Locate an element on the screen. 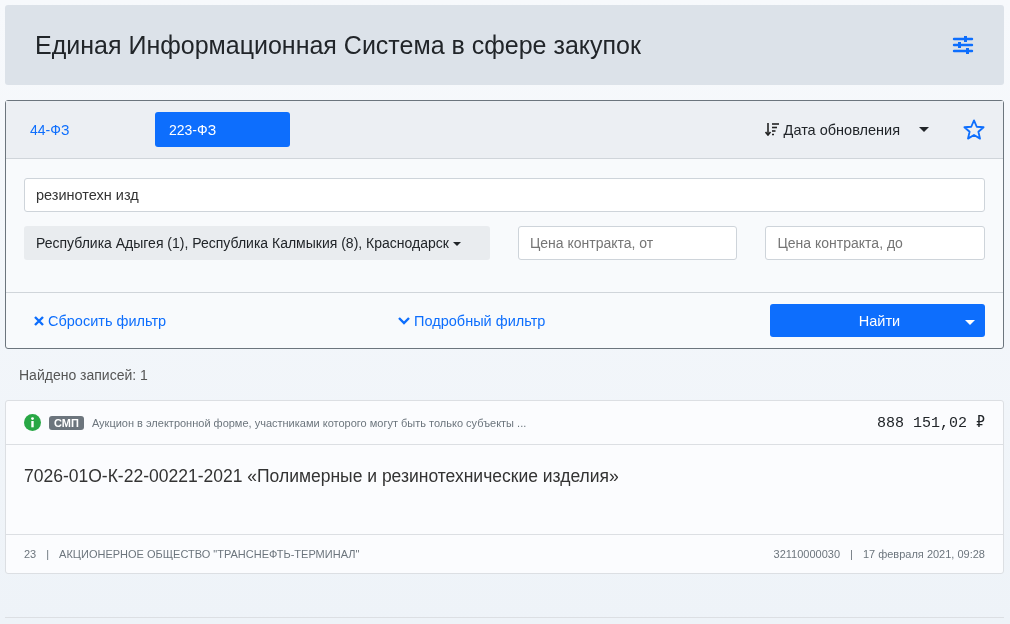 The height and width of the screenshot is (624, 1010). reset-filter-link: Сбросить фильтр is located at coordinates (100, 320).